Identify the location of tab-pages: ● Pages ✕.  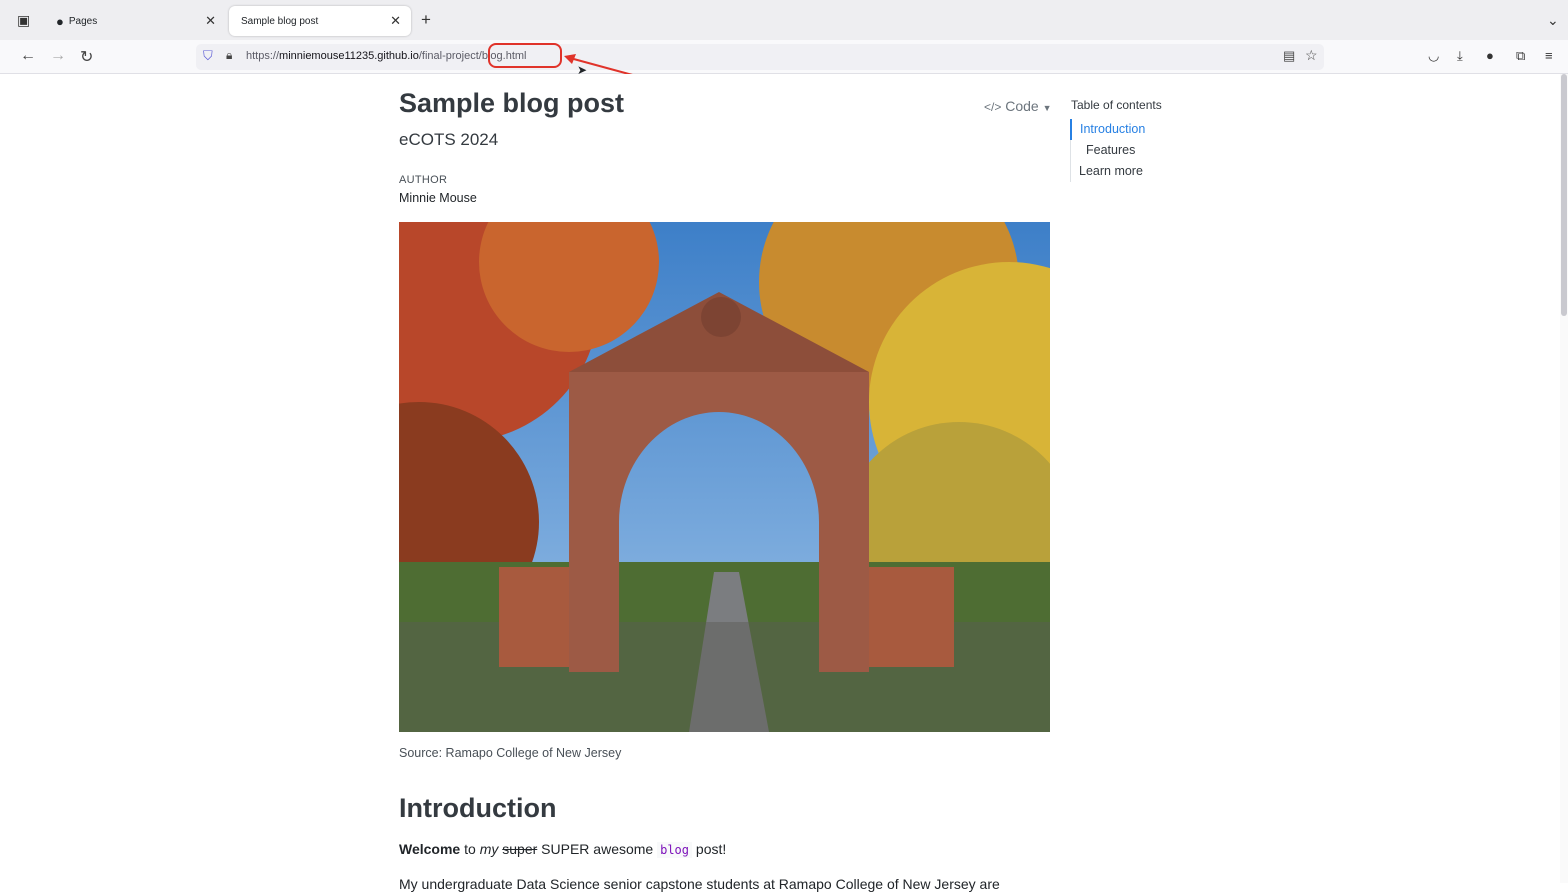
(135, 21).